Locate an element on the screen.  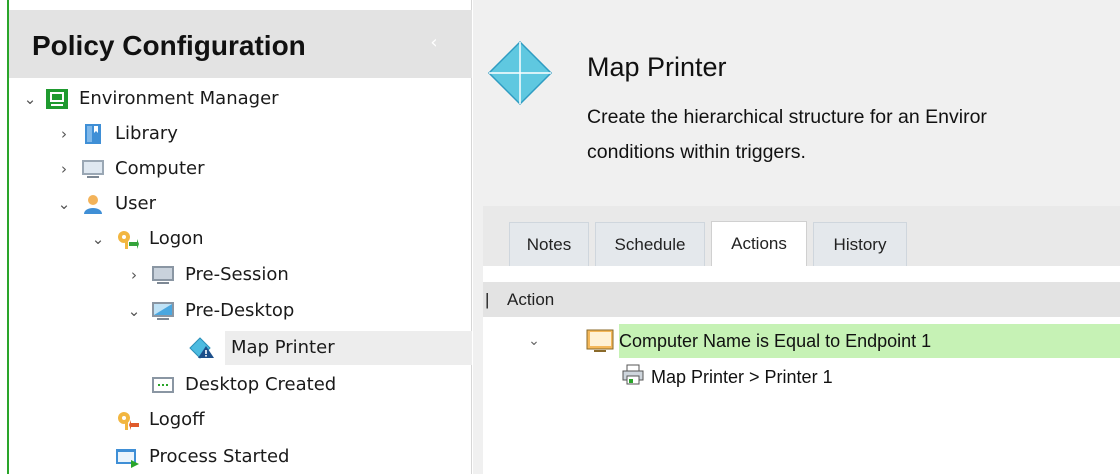
tree-label: Pre-Desktop is located at coordinates (240, 310).